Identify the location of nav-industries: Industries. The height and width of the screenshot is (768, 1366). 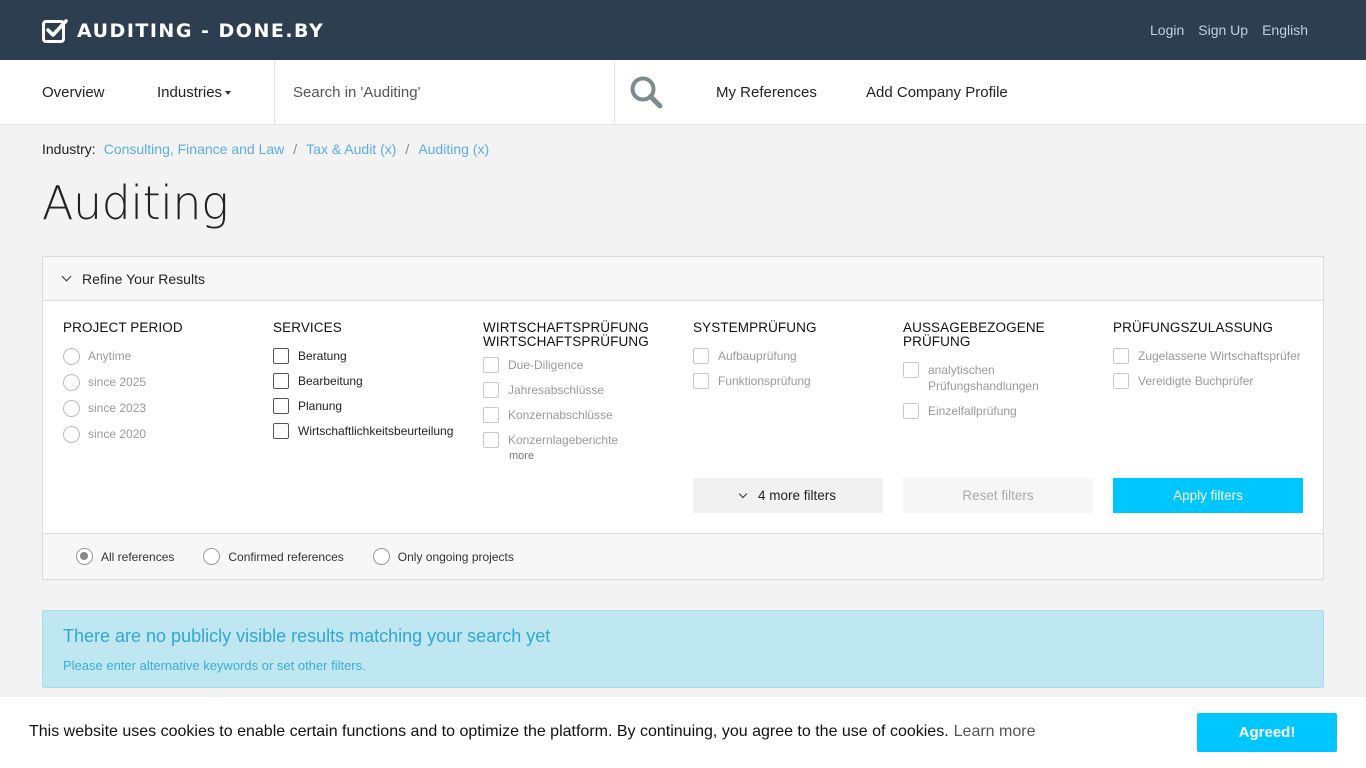
(194, 92).